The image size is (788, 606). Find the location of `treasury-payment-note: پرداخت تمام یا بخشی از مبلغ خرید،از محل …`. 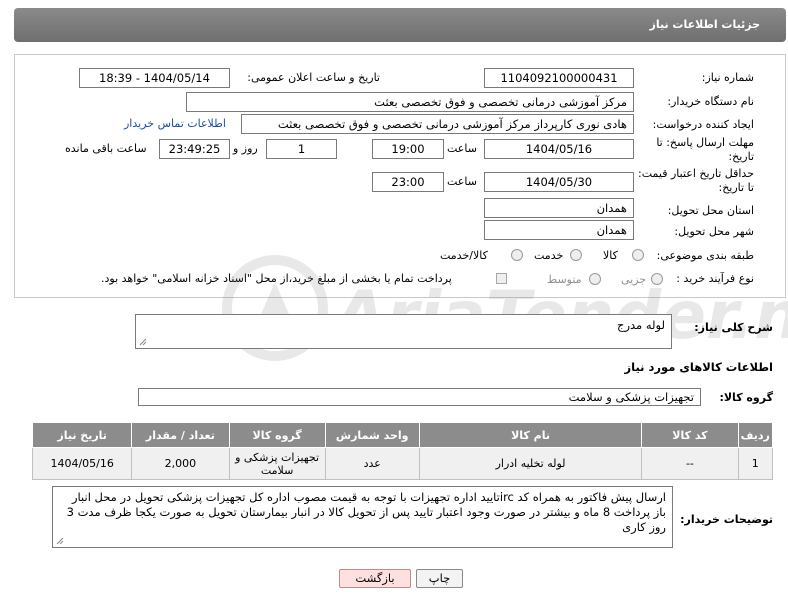

treasury-payment-note: پرداخت تمام یا بخشی از مبلغ خرید،از محل … is located at coordinates (276, 278).